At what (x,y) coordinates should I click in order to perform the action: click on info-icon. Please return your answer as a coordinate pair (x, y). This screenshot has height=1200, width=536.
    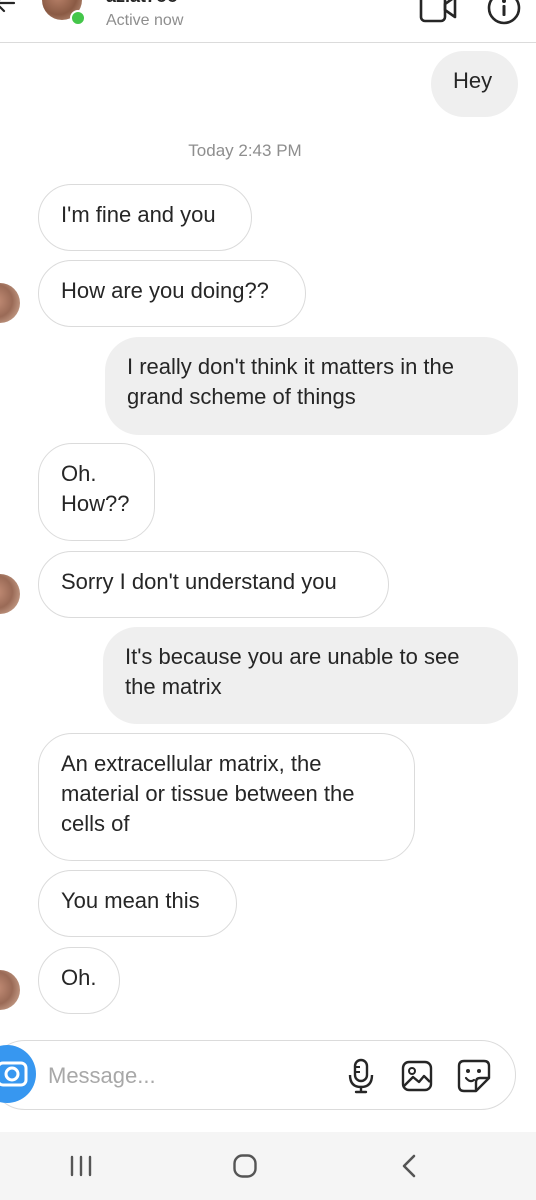
    Looking at the image, I should click on (504, 13).